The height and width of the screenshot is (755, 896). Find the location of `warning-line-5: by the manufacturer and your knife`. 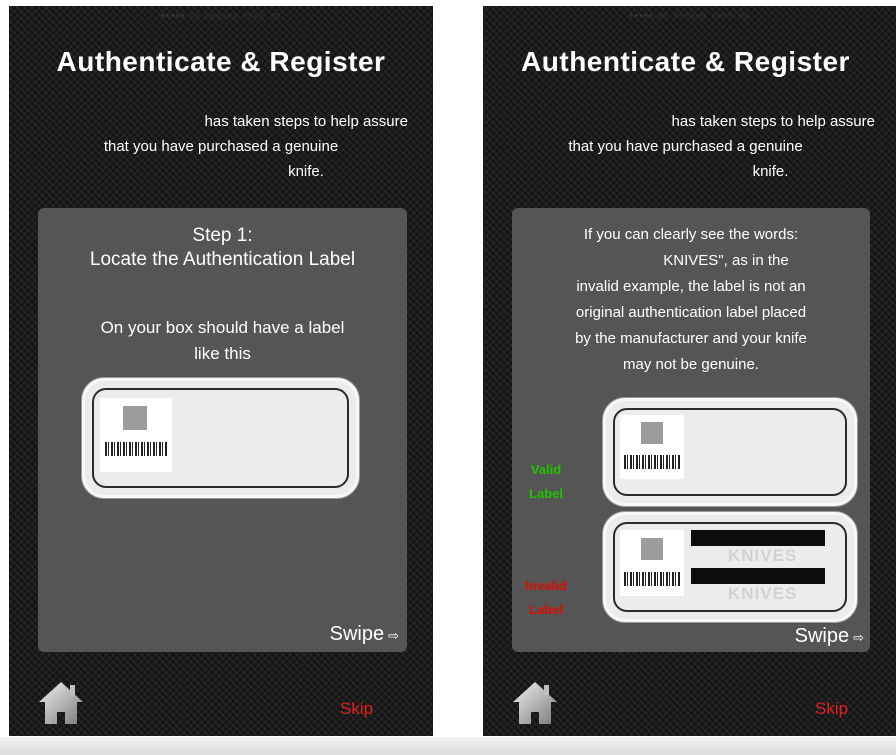

warning-line-5: by the manufacturer and your knife is located at coordinates (691, 338).